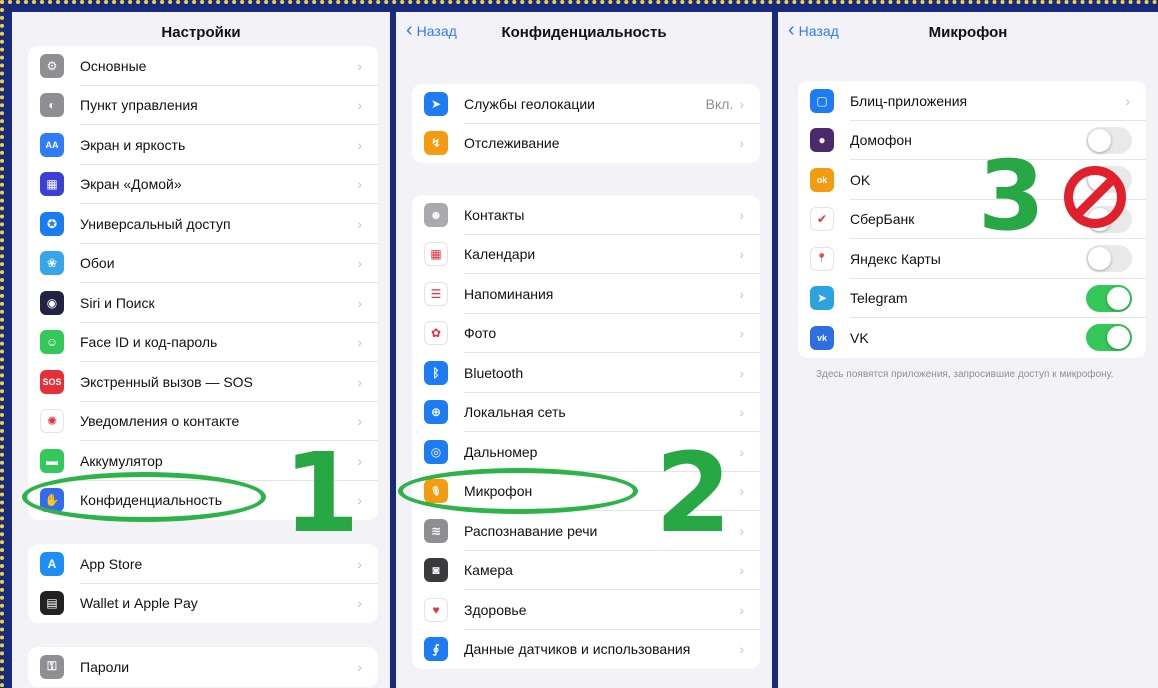  Describe the element at coordinates (879, 298) in the screenshot. I see `row-label: Telegram` at that location.